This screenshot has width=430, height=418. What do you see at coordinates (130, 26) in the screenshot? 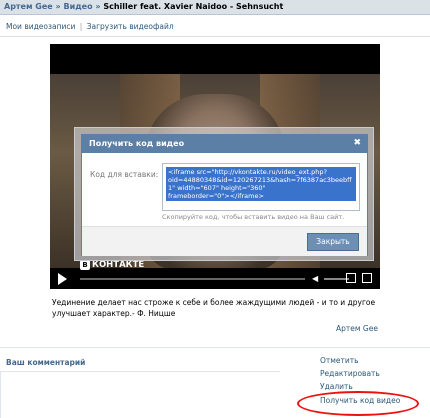
I see `upload-video-link: Загрузить видеофайл` at bounding box center [130, 26].